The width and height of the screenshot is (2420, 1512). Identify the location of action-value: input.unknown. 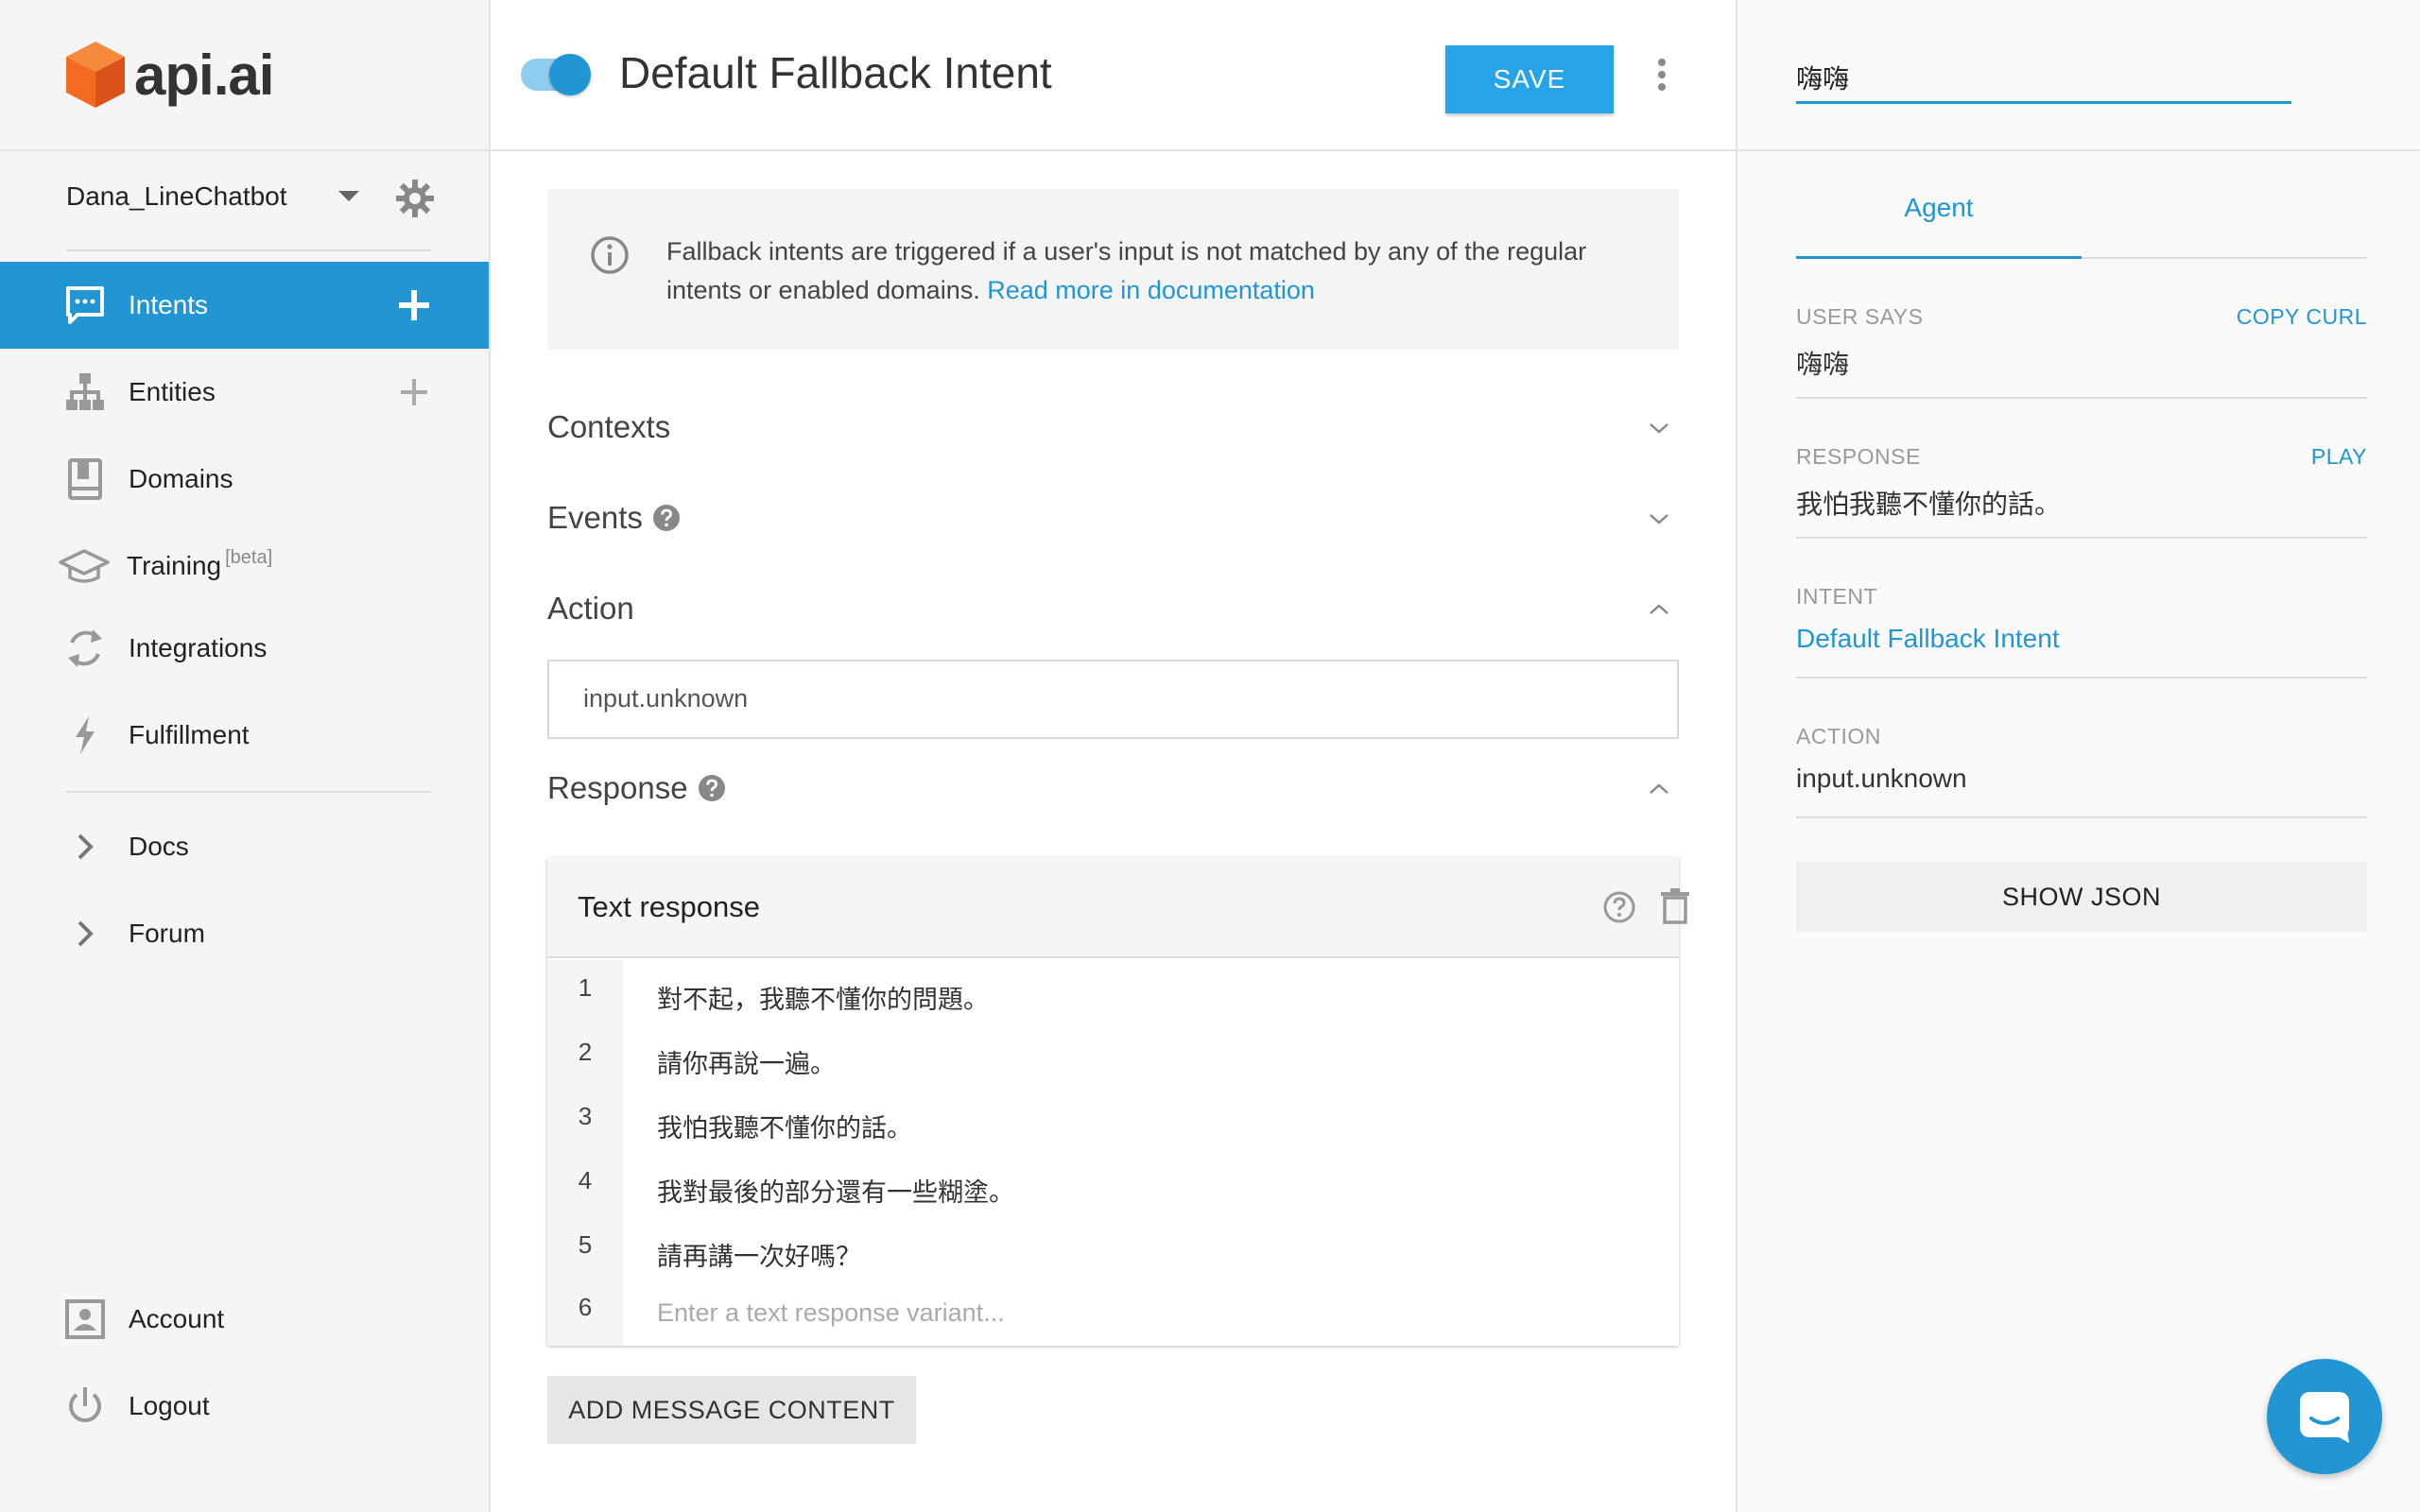
(1881, 778).